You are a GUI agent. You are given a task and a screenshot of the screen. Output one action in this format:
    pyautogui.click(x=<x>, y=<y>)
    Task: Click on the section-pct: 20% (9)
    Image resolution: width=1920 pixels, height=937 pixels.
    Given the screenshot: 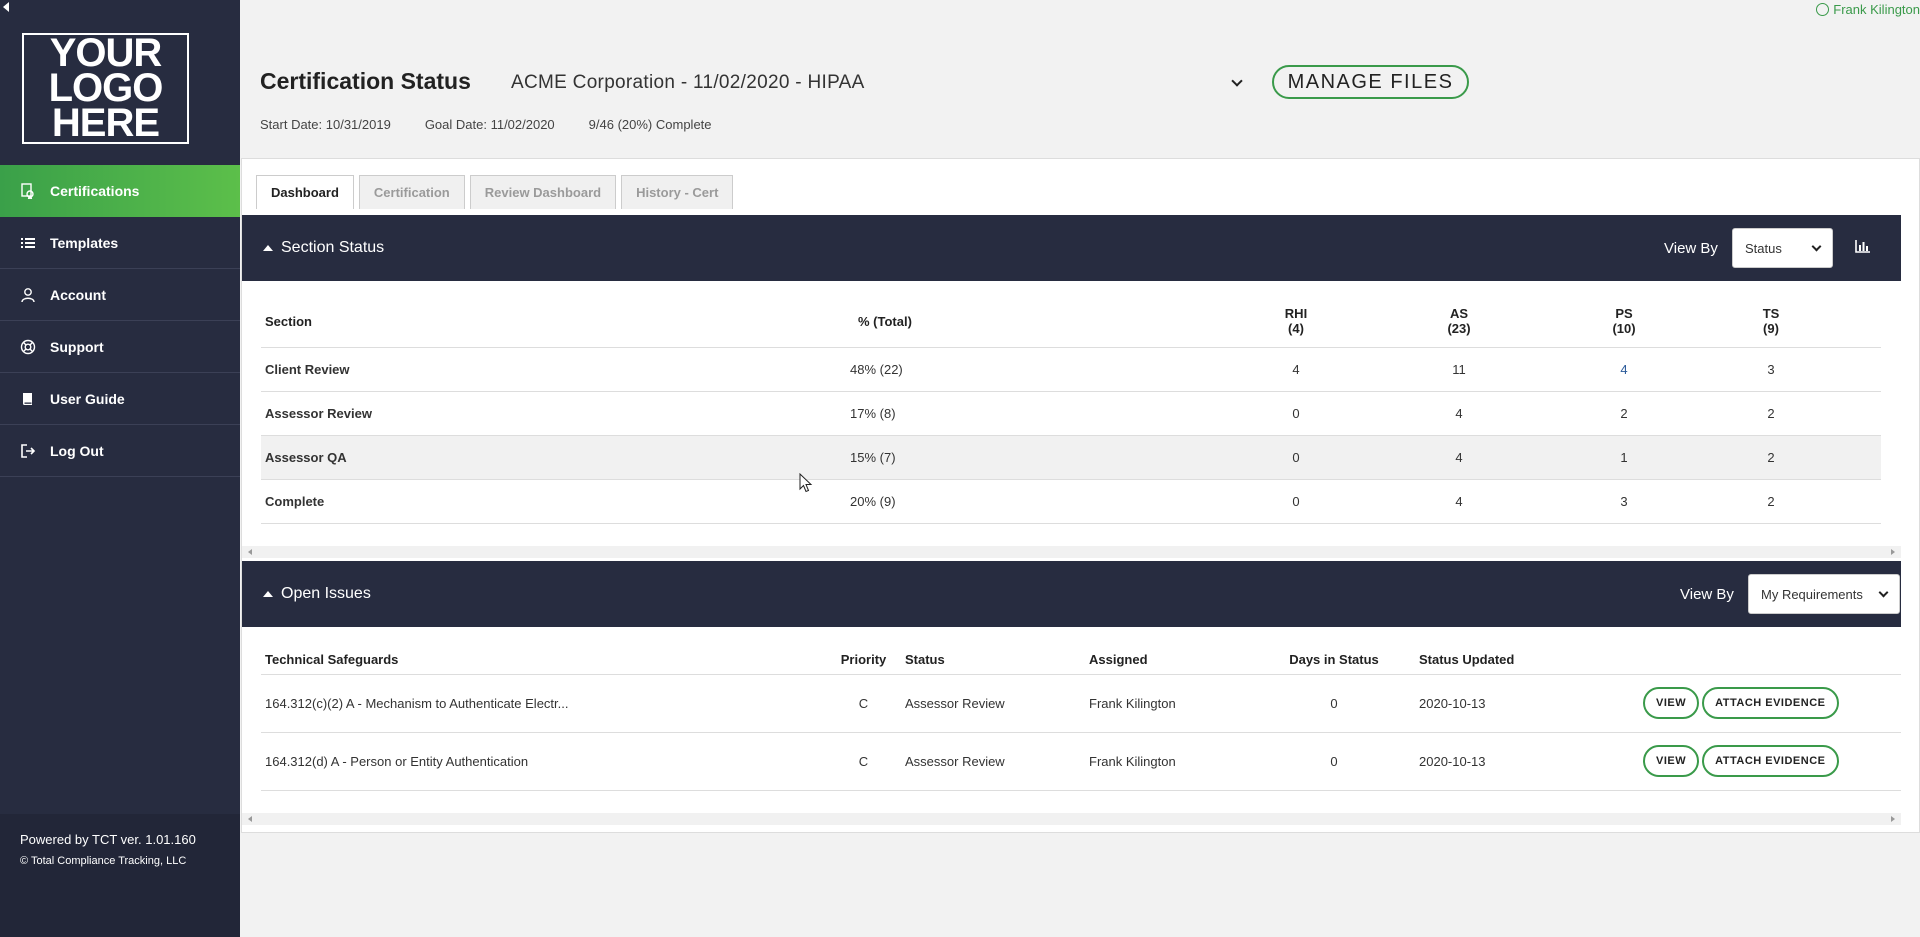 What is the action you would take?
    pyautogui.click(x=1031, y=501)
    